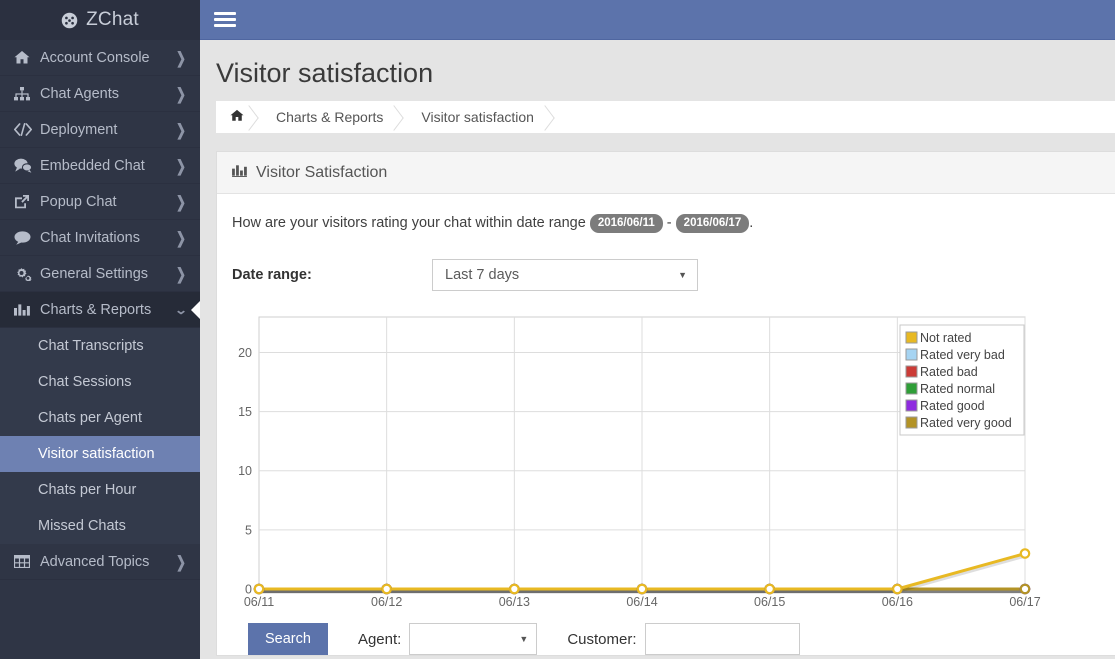 The width and height of the screenshot is (1115, 659). I want to click on sidebar-item-chat-transcripts: Chat Transcripts, so click(100, 346).